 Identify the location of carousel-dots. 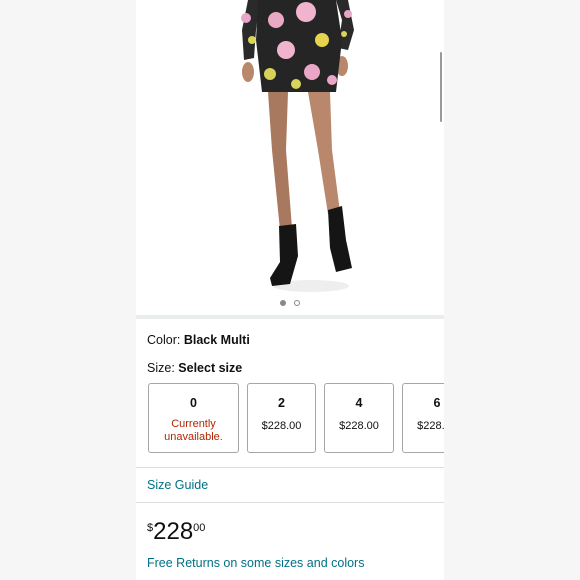
(290, 303).